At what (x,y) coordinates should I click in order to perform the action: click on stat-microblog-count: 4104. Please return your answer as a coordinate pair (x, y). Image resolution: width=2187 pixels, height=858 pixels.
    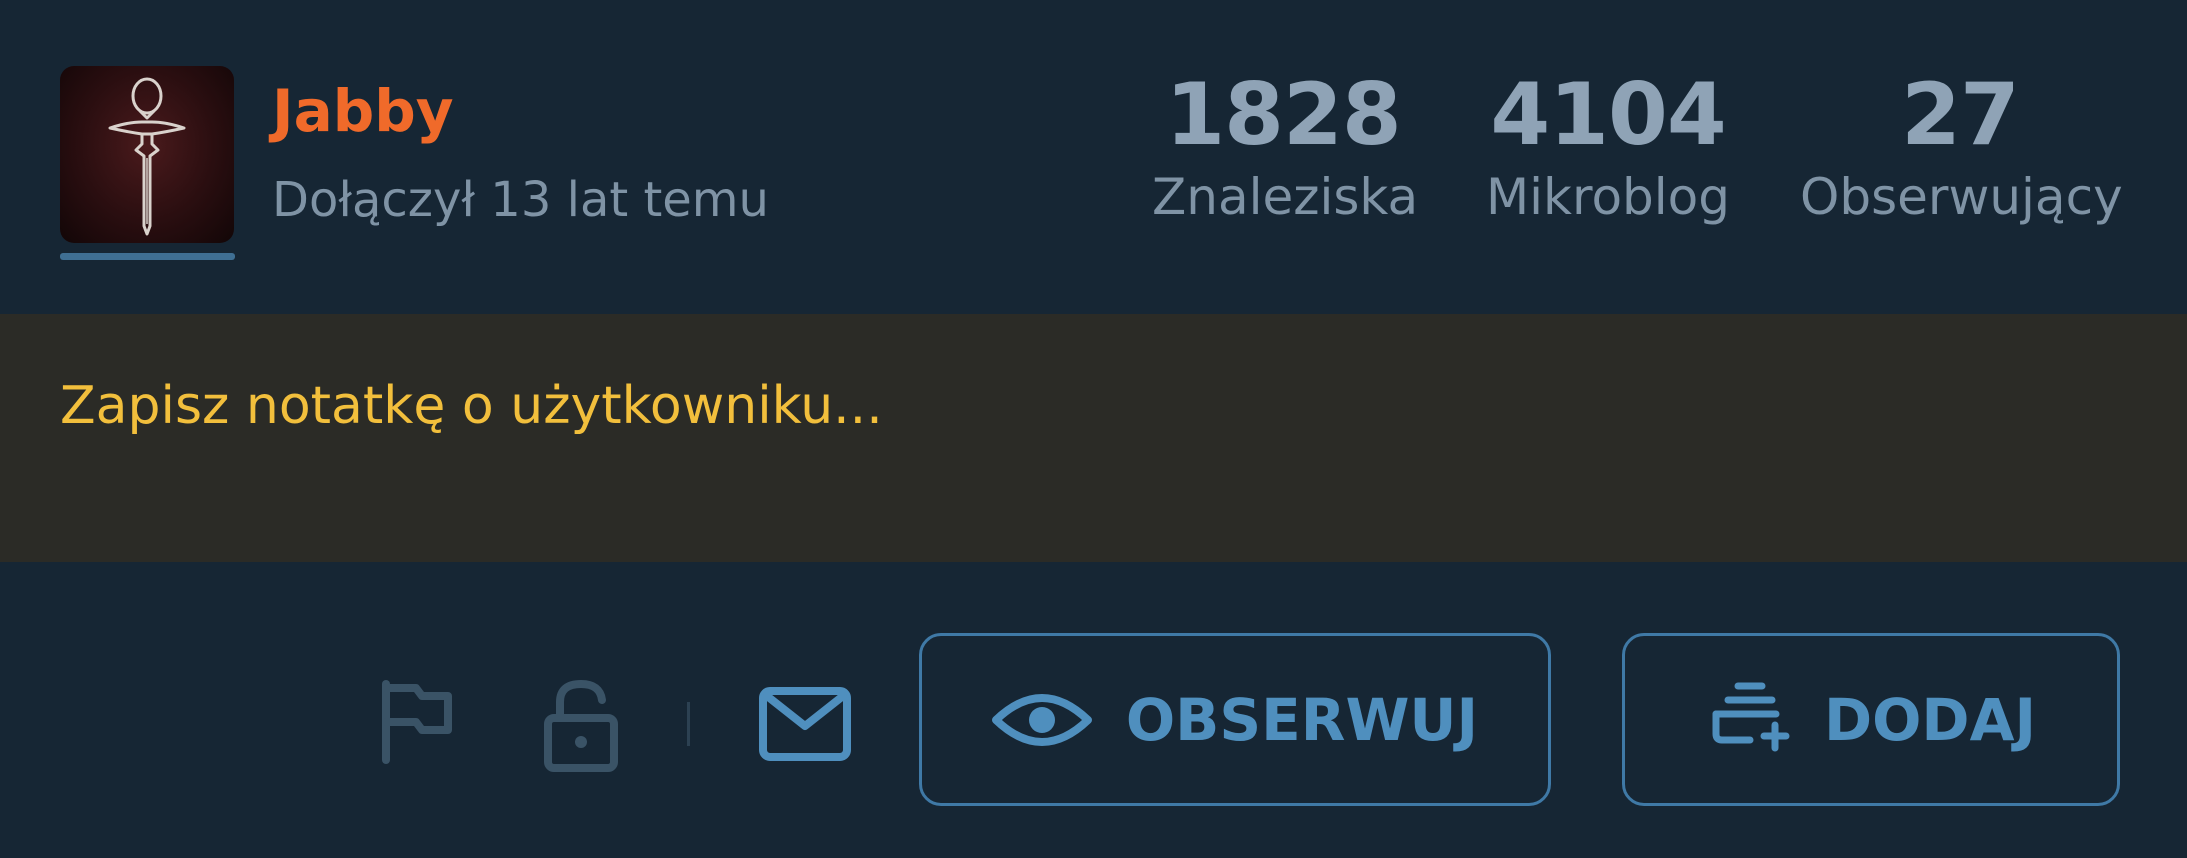
    Looking at the image, I should click on (1608, 115).